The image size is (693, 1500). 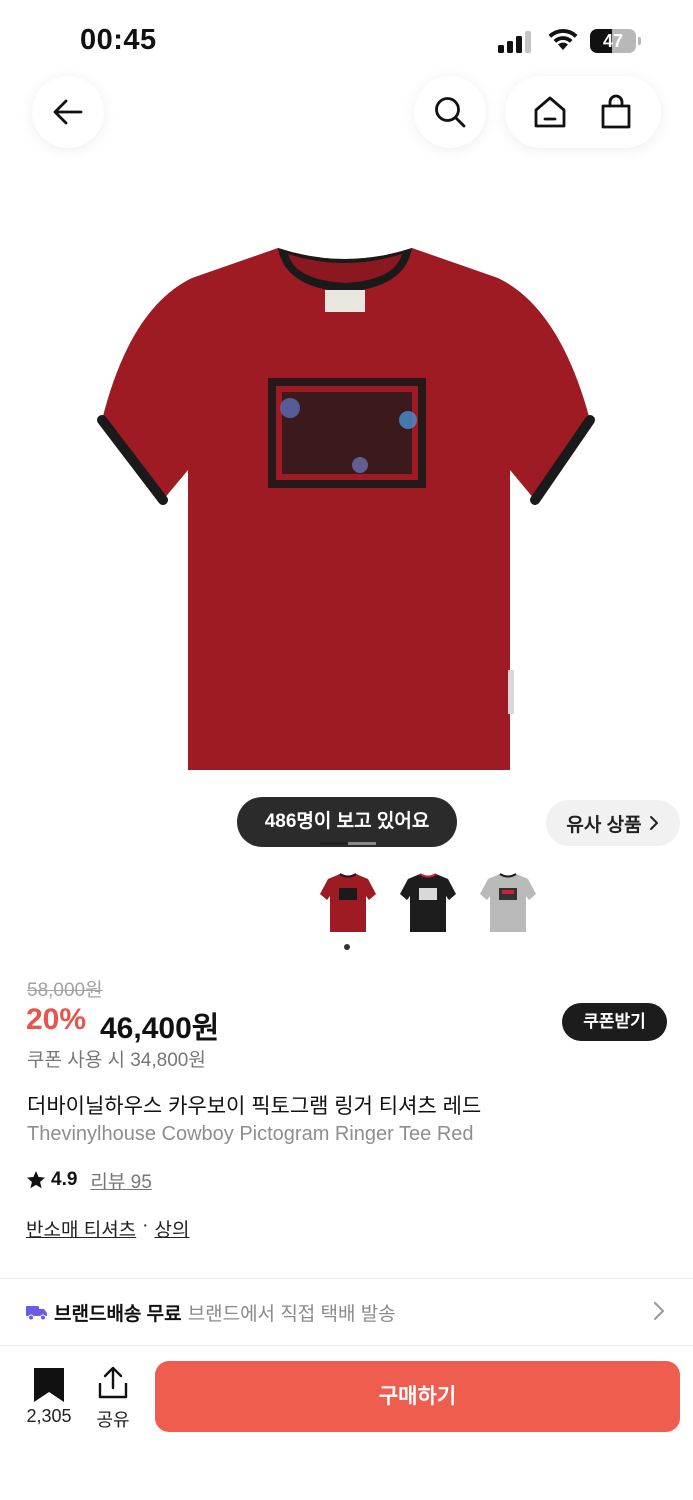 What do you see at coordinates (346, 1345) in the screenshot?
I see `divider` at bounding box center [346, 1345].